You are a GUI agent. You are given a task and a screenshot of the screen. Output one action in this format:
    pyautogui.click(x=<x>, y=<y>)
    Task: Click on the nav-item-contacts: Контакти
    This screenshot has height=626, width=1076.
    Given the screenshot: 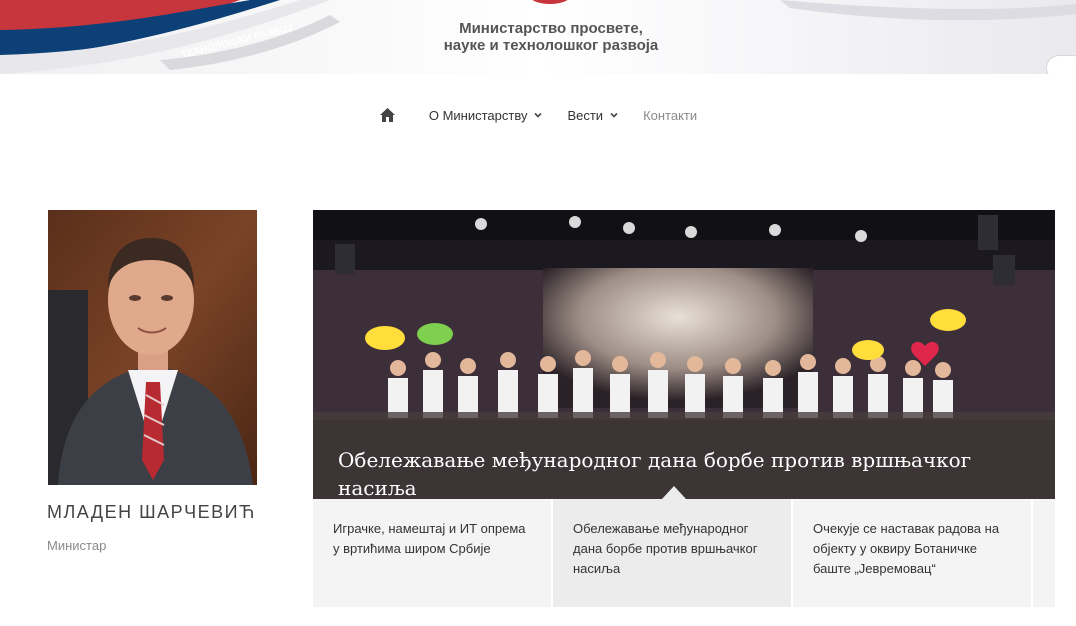 What is the action you would take?
    pyautogui.click(x=670, y=115)
    